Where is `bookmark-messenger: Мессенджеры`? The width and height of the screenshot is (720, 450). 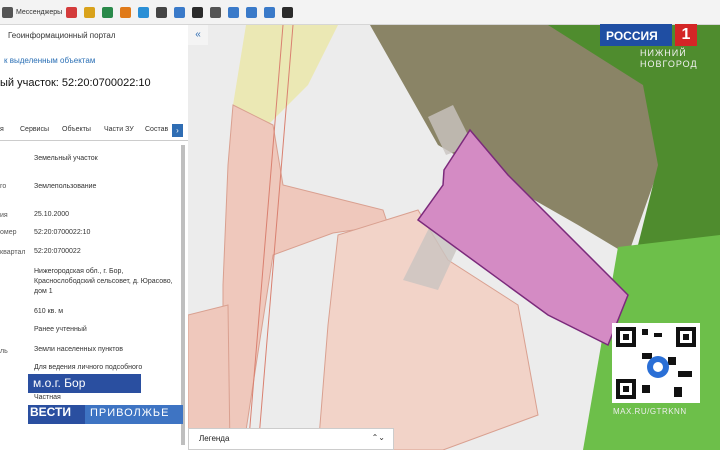
bookmark-messenger: Мессенджеры is located at coordinates (32, 12).